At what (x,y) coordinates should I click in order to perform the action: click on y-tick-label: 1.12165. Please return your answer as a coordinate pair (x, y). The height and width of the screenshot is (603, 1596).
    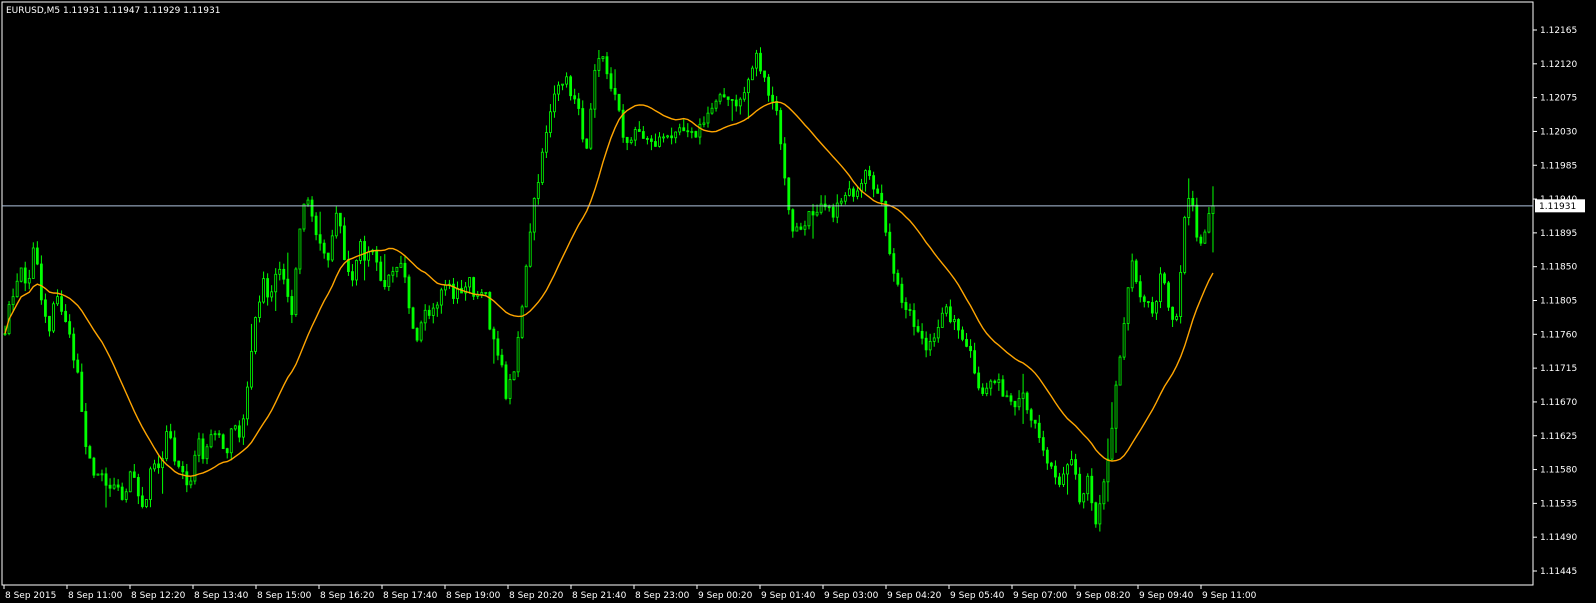
    Looking at the image, I should click on (1558, 31).